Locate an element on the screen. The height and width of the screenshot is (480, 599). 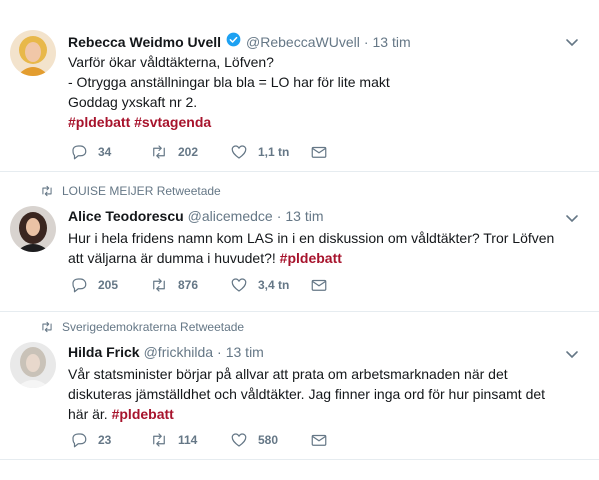
author-handle: @alicemedce is located at coordinates (230, 216).